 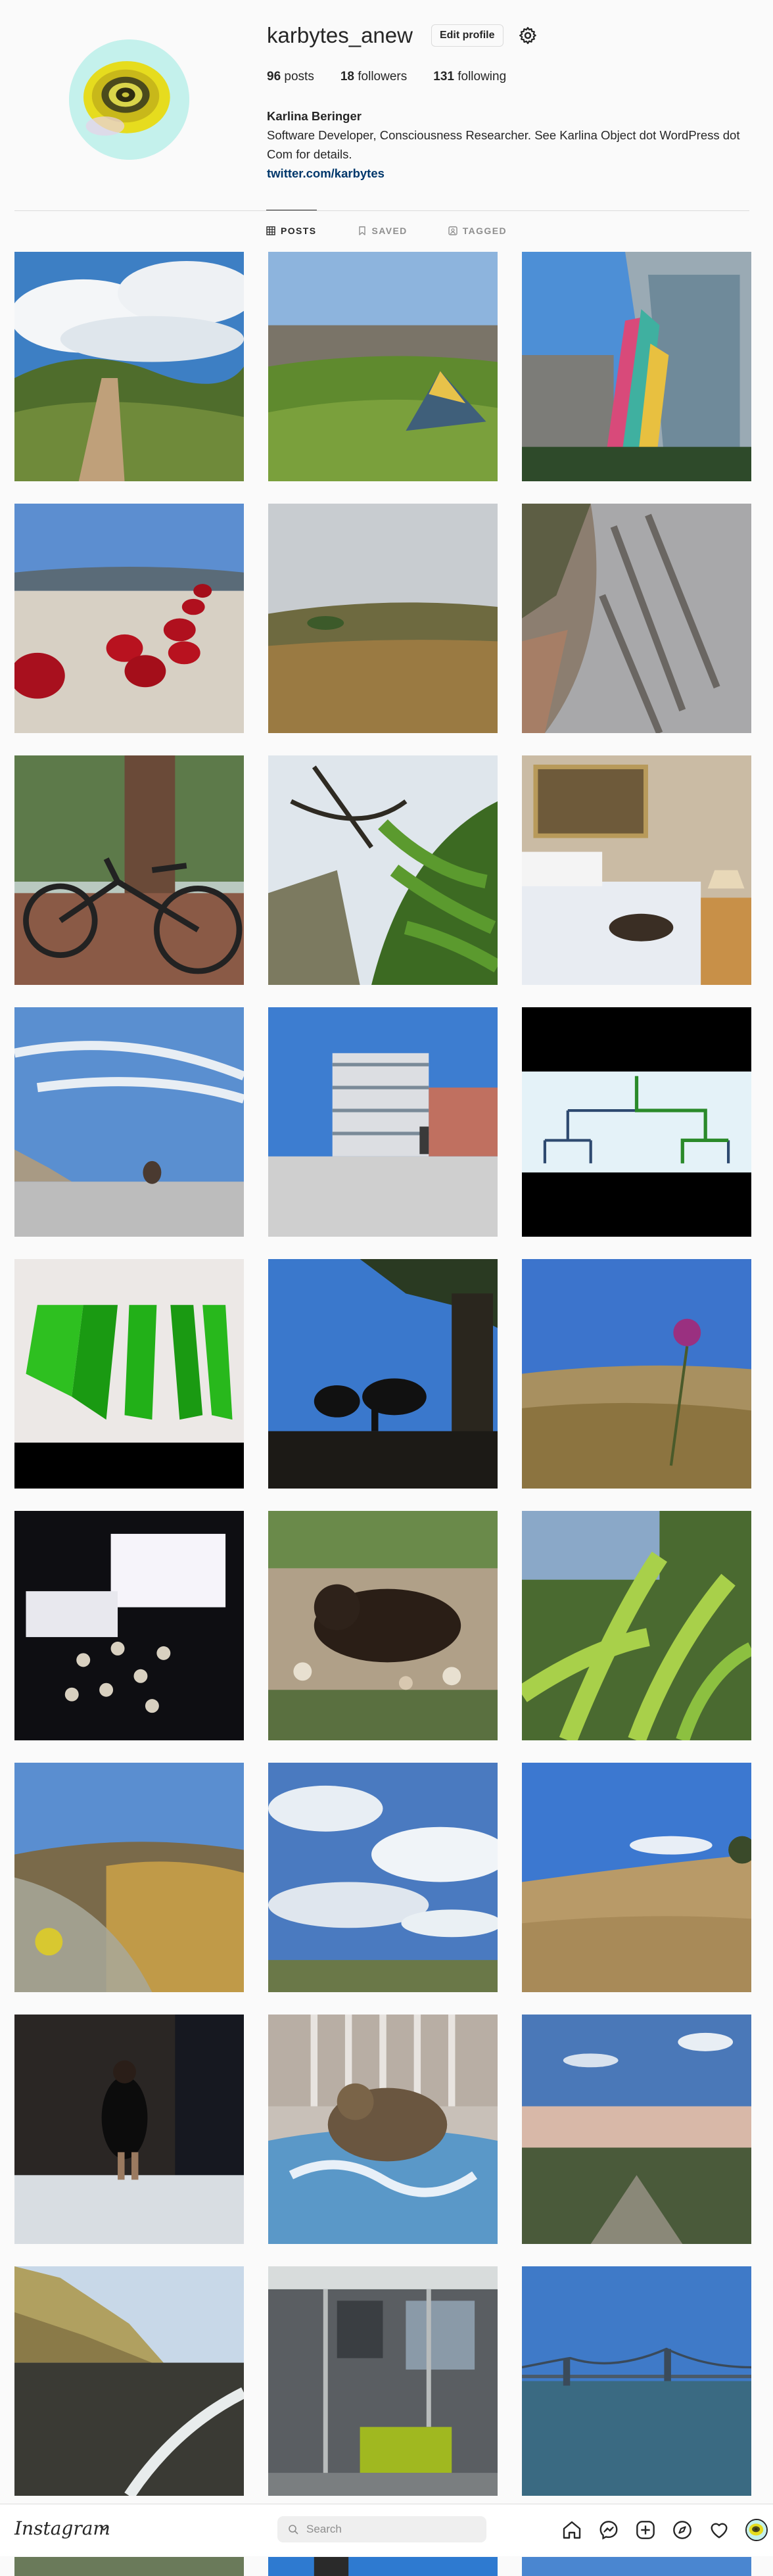 What do you see at coordinates (571, 2530) in the screenshot?
I see `home-icon` at bounding box center [571, 2530].